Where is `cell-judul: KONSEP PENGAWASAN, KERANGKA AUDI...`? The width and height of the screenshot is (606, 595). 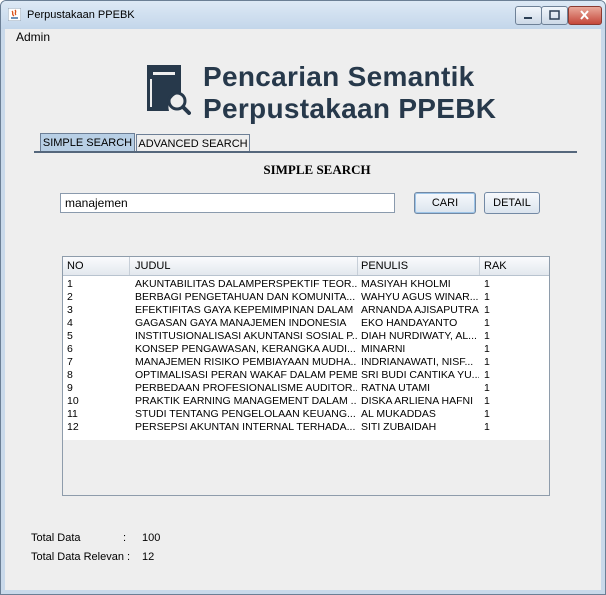 cell-judul: KONSEP PENGAWASAN, KERANGKA AUDI... is located at coordinates (245, 349).